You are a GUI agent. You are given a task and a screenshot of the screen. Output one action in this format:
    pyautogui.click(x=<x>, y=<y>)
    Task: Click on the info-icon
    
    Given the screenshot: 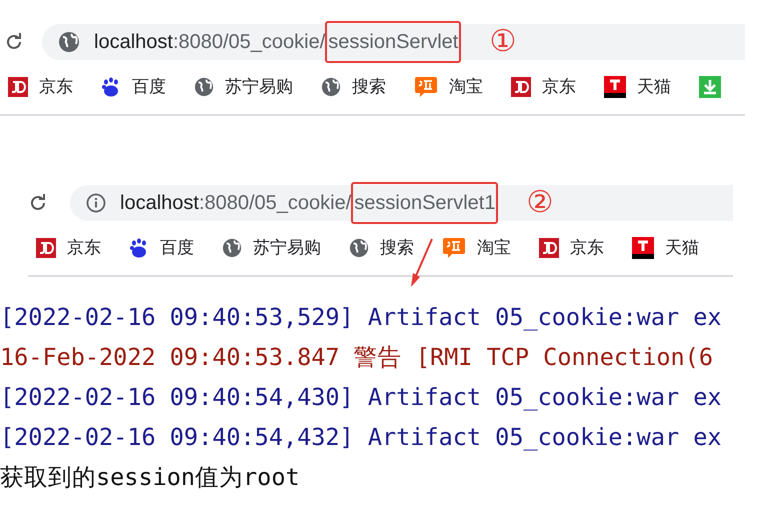 What is the action you would take?
    pyautogui.click(x=96, y=203)
    